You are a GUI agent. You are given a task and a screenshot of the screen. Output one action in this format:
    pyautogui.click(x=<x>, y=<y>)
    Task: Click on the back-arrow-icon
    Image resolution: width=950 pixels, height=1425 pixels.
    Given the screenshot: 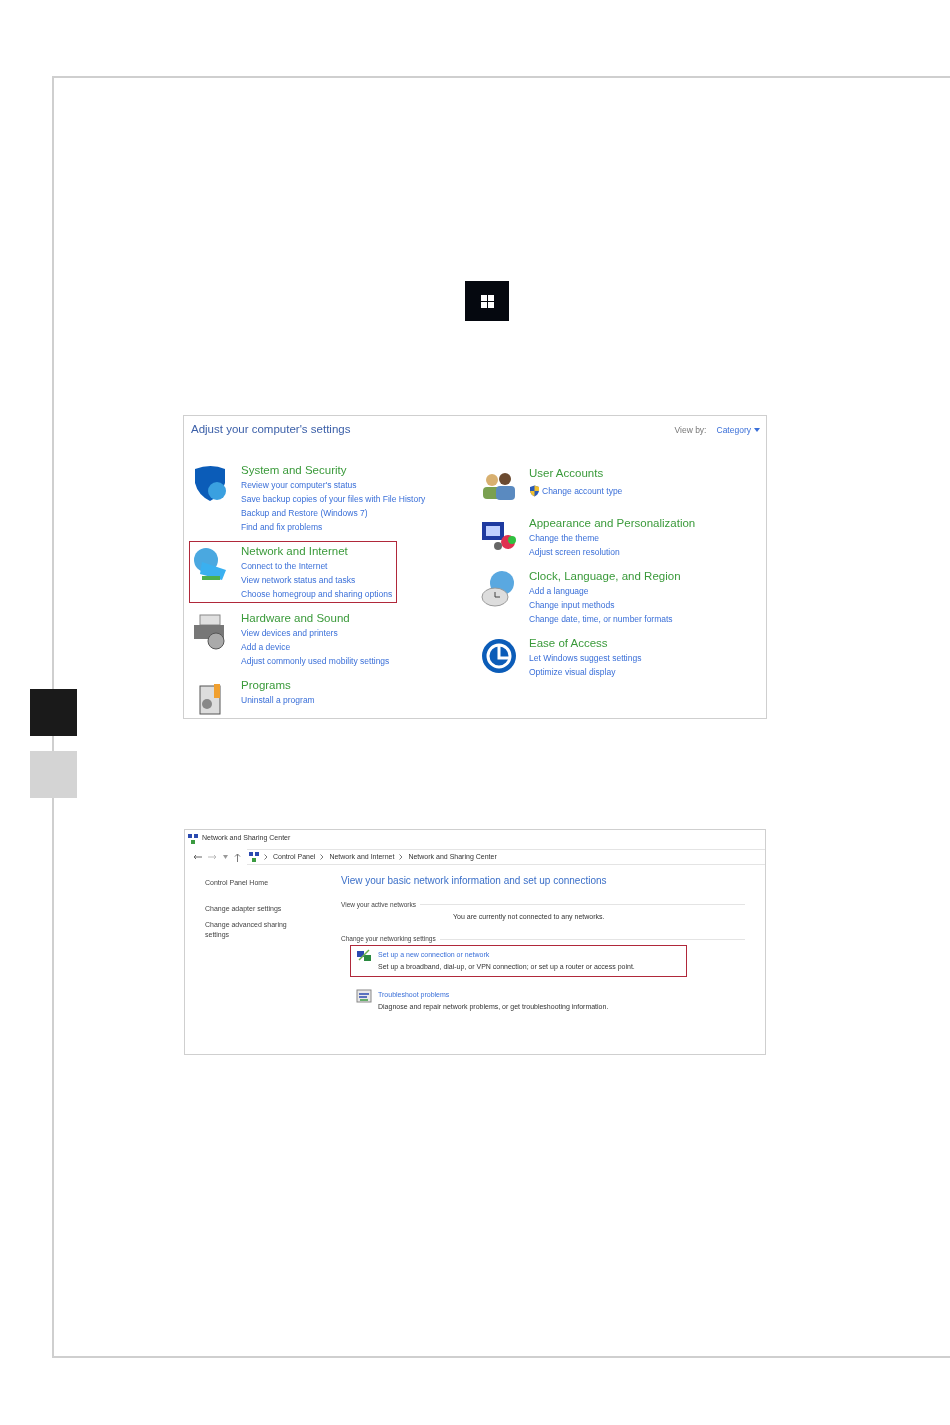 What is the action you would take?
    pyautogui.click(x=197, y=857)
    